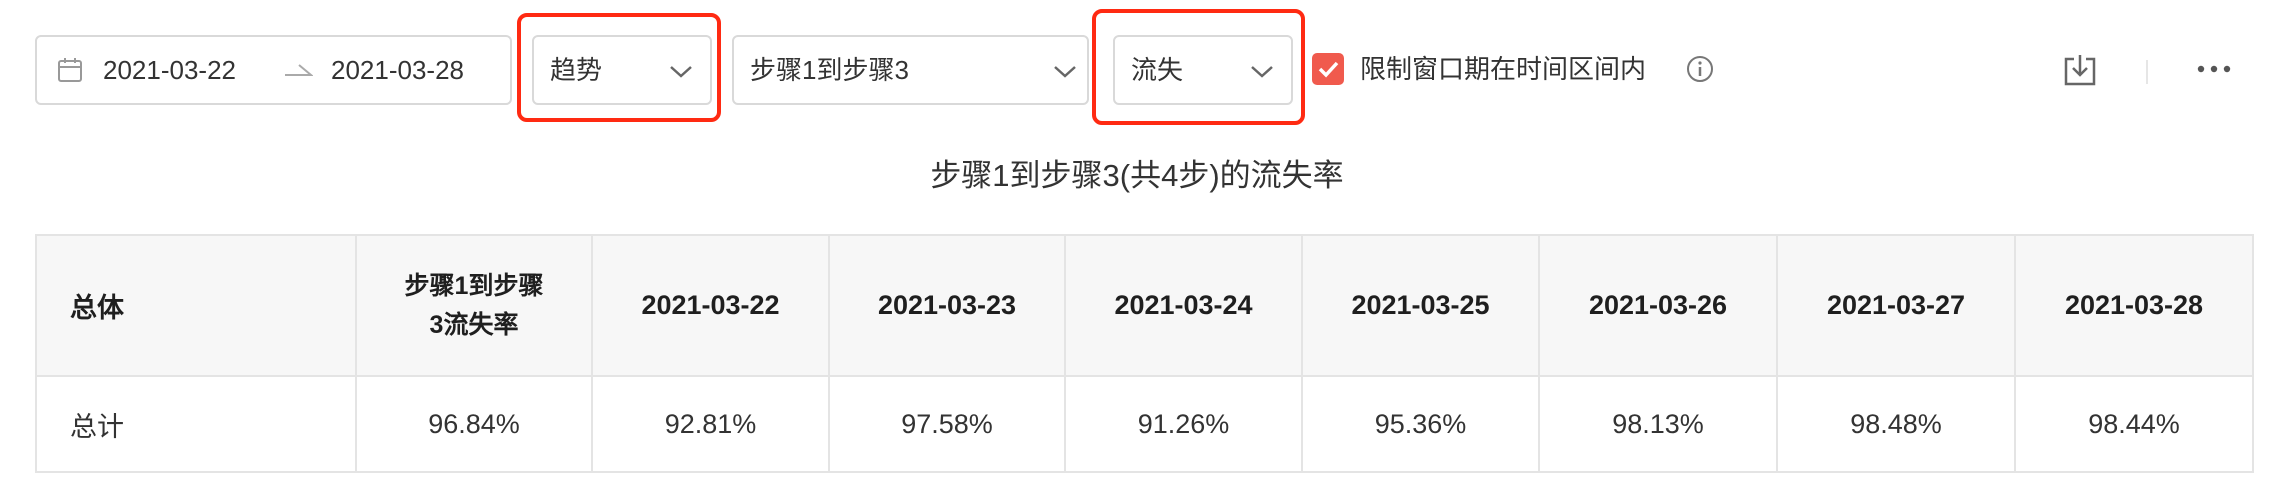 The width and height of the screenshot is (2274, 496). What do you see at coordinates (474, 324) in the screenshot?
I see `metric-header-line2: 3流失率` at bounding box center [474, 324].